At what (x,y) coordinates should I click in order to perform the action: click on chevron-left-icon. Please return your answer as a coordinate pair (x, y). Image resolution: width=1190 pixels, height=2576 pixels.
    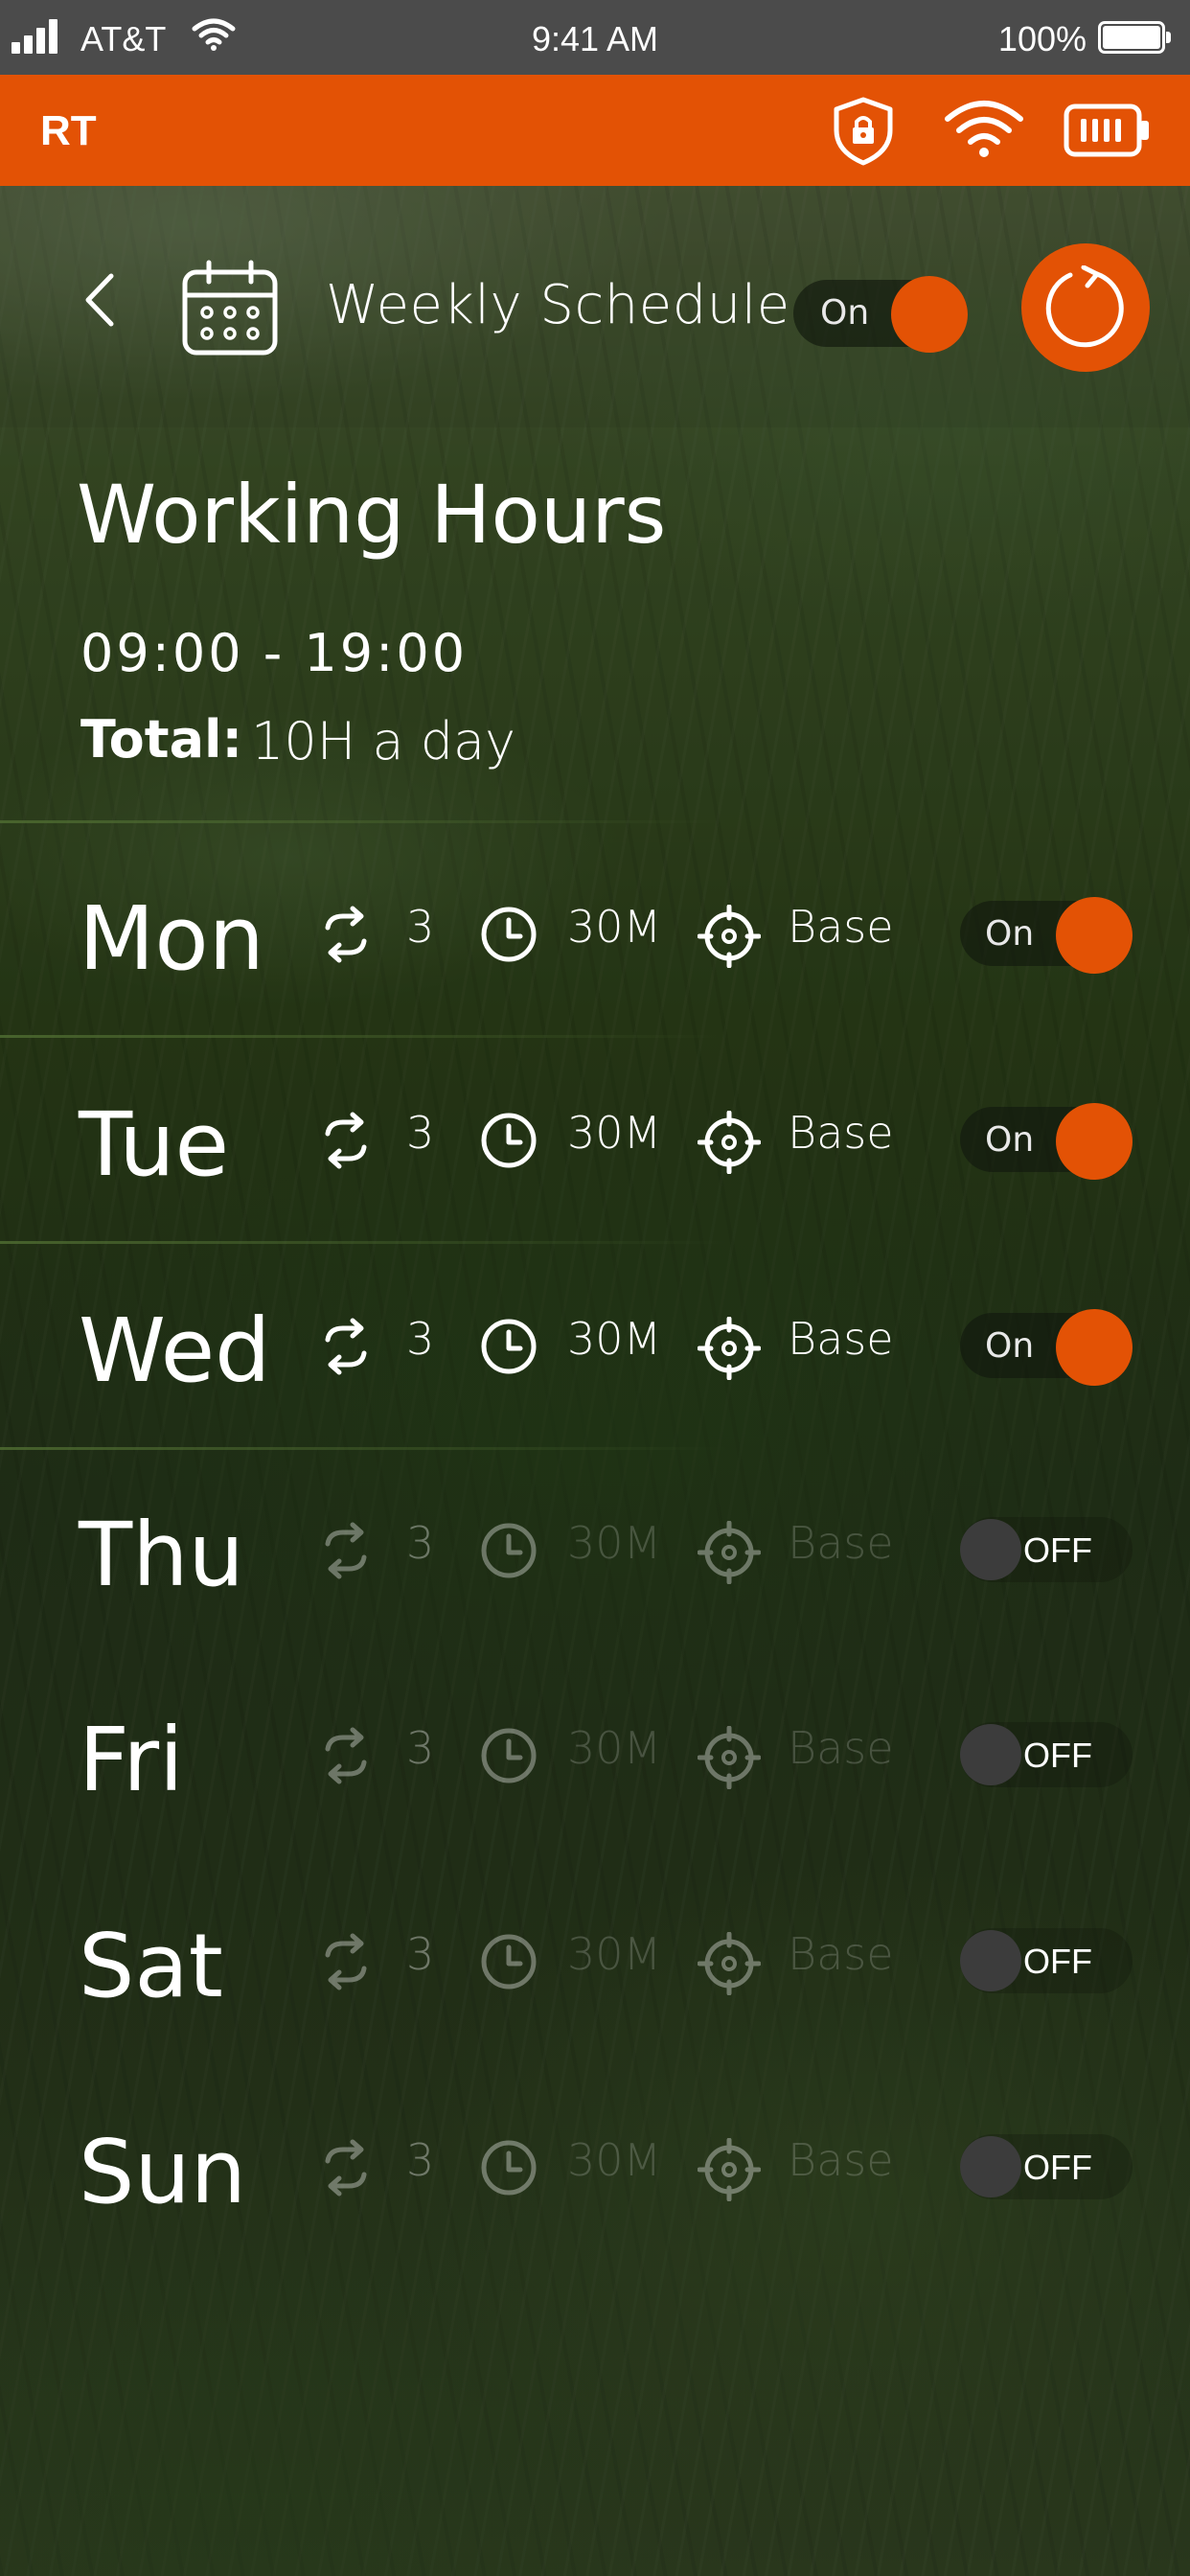
    Looking at the image, I should click on (99, 300).